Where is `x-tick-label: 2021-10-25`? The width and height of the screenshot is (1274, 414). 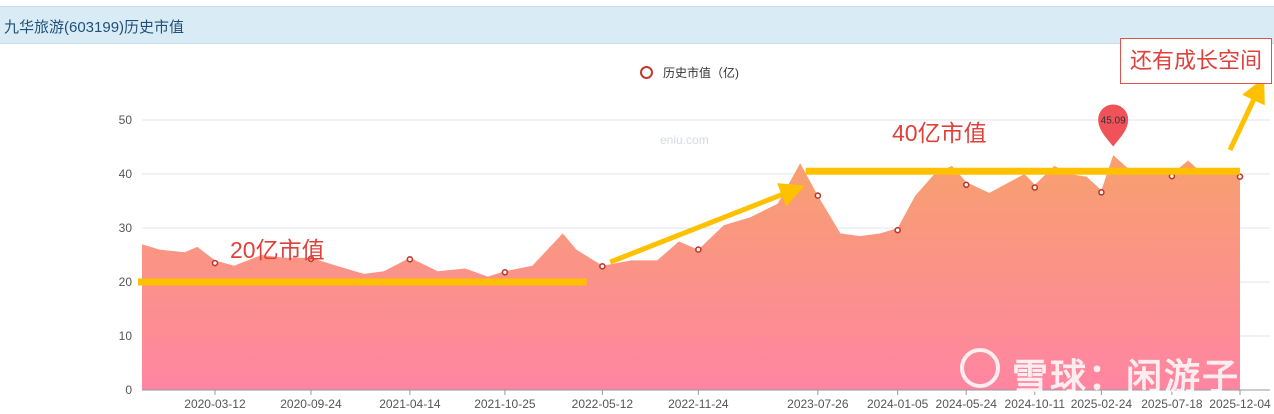 x-tick-label: 2021-10-25 is located at coordinates (505, 404).